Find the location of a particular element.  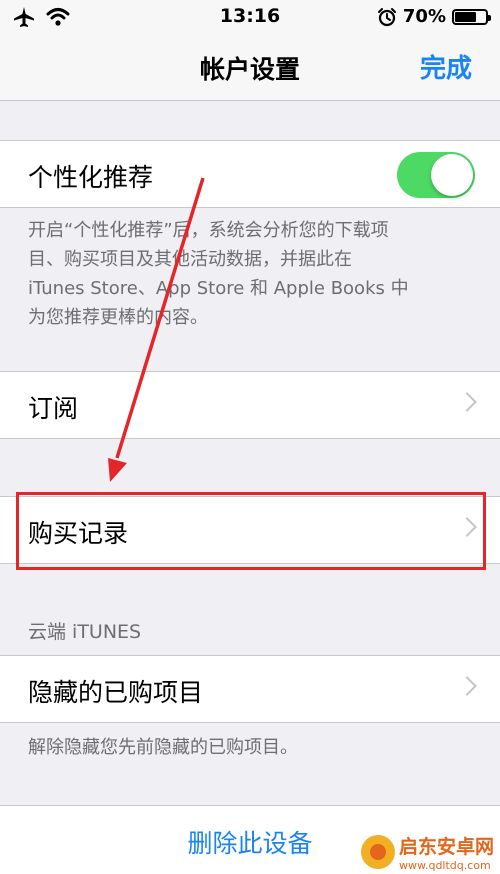

watermark-name: 启东安卓网 is located at coordinates (446, 847).